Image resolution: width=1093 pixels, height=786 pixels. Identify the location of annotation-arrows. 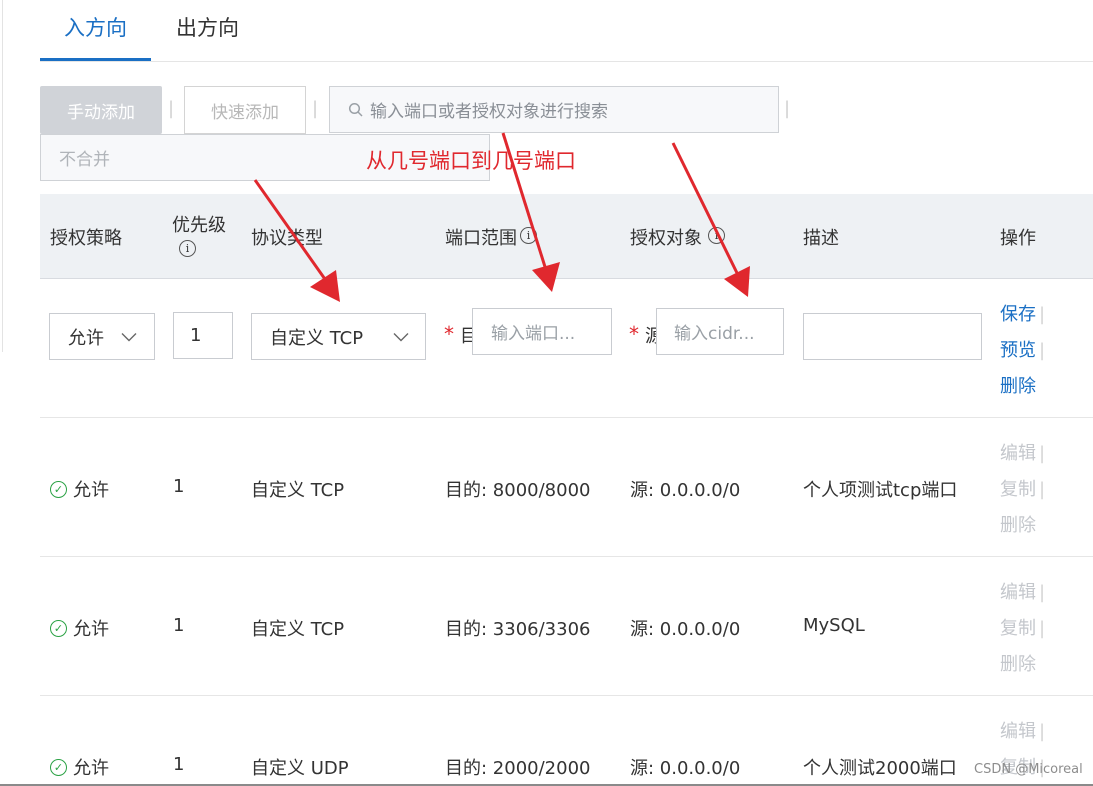
(501, 217).